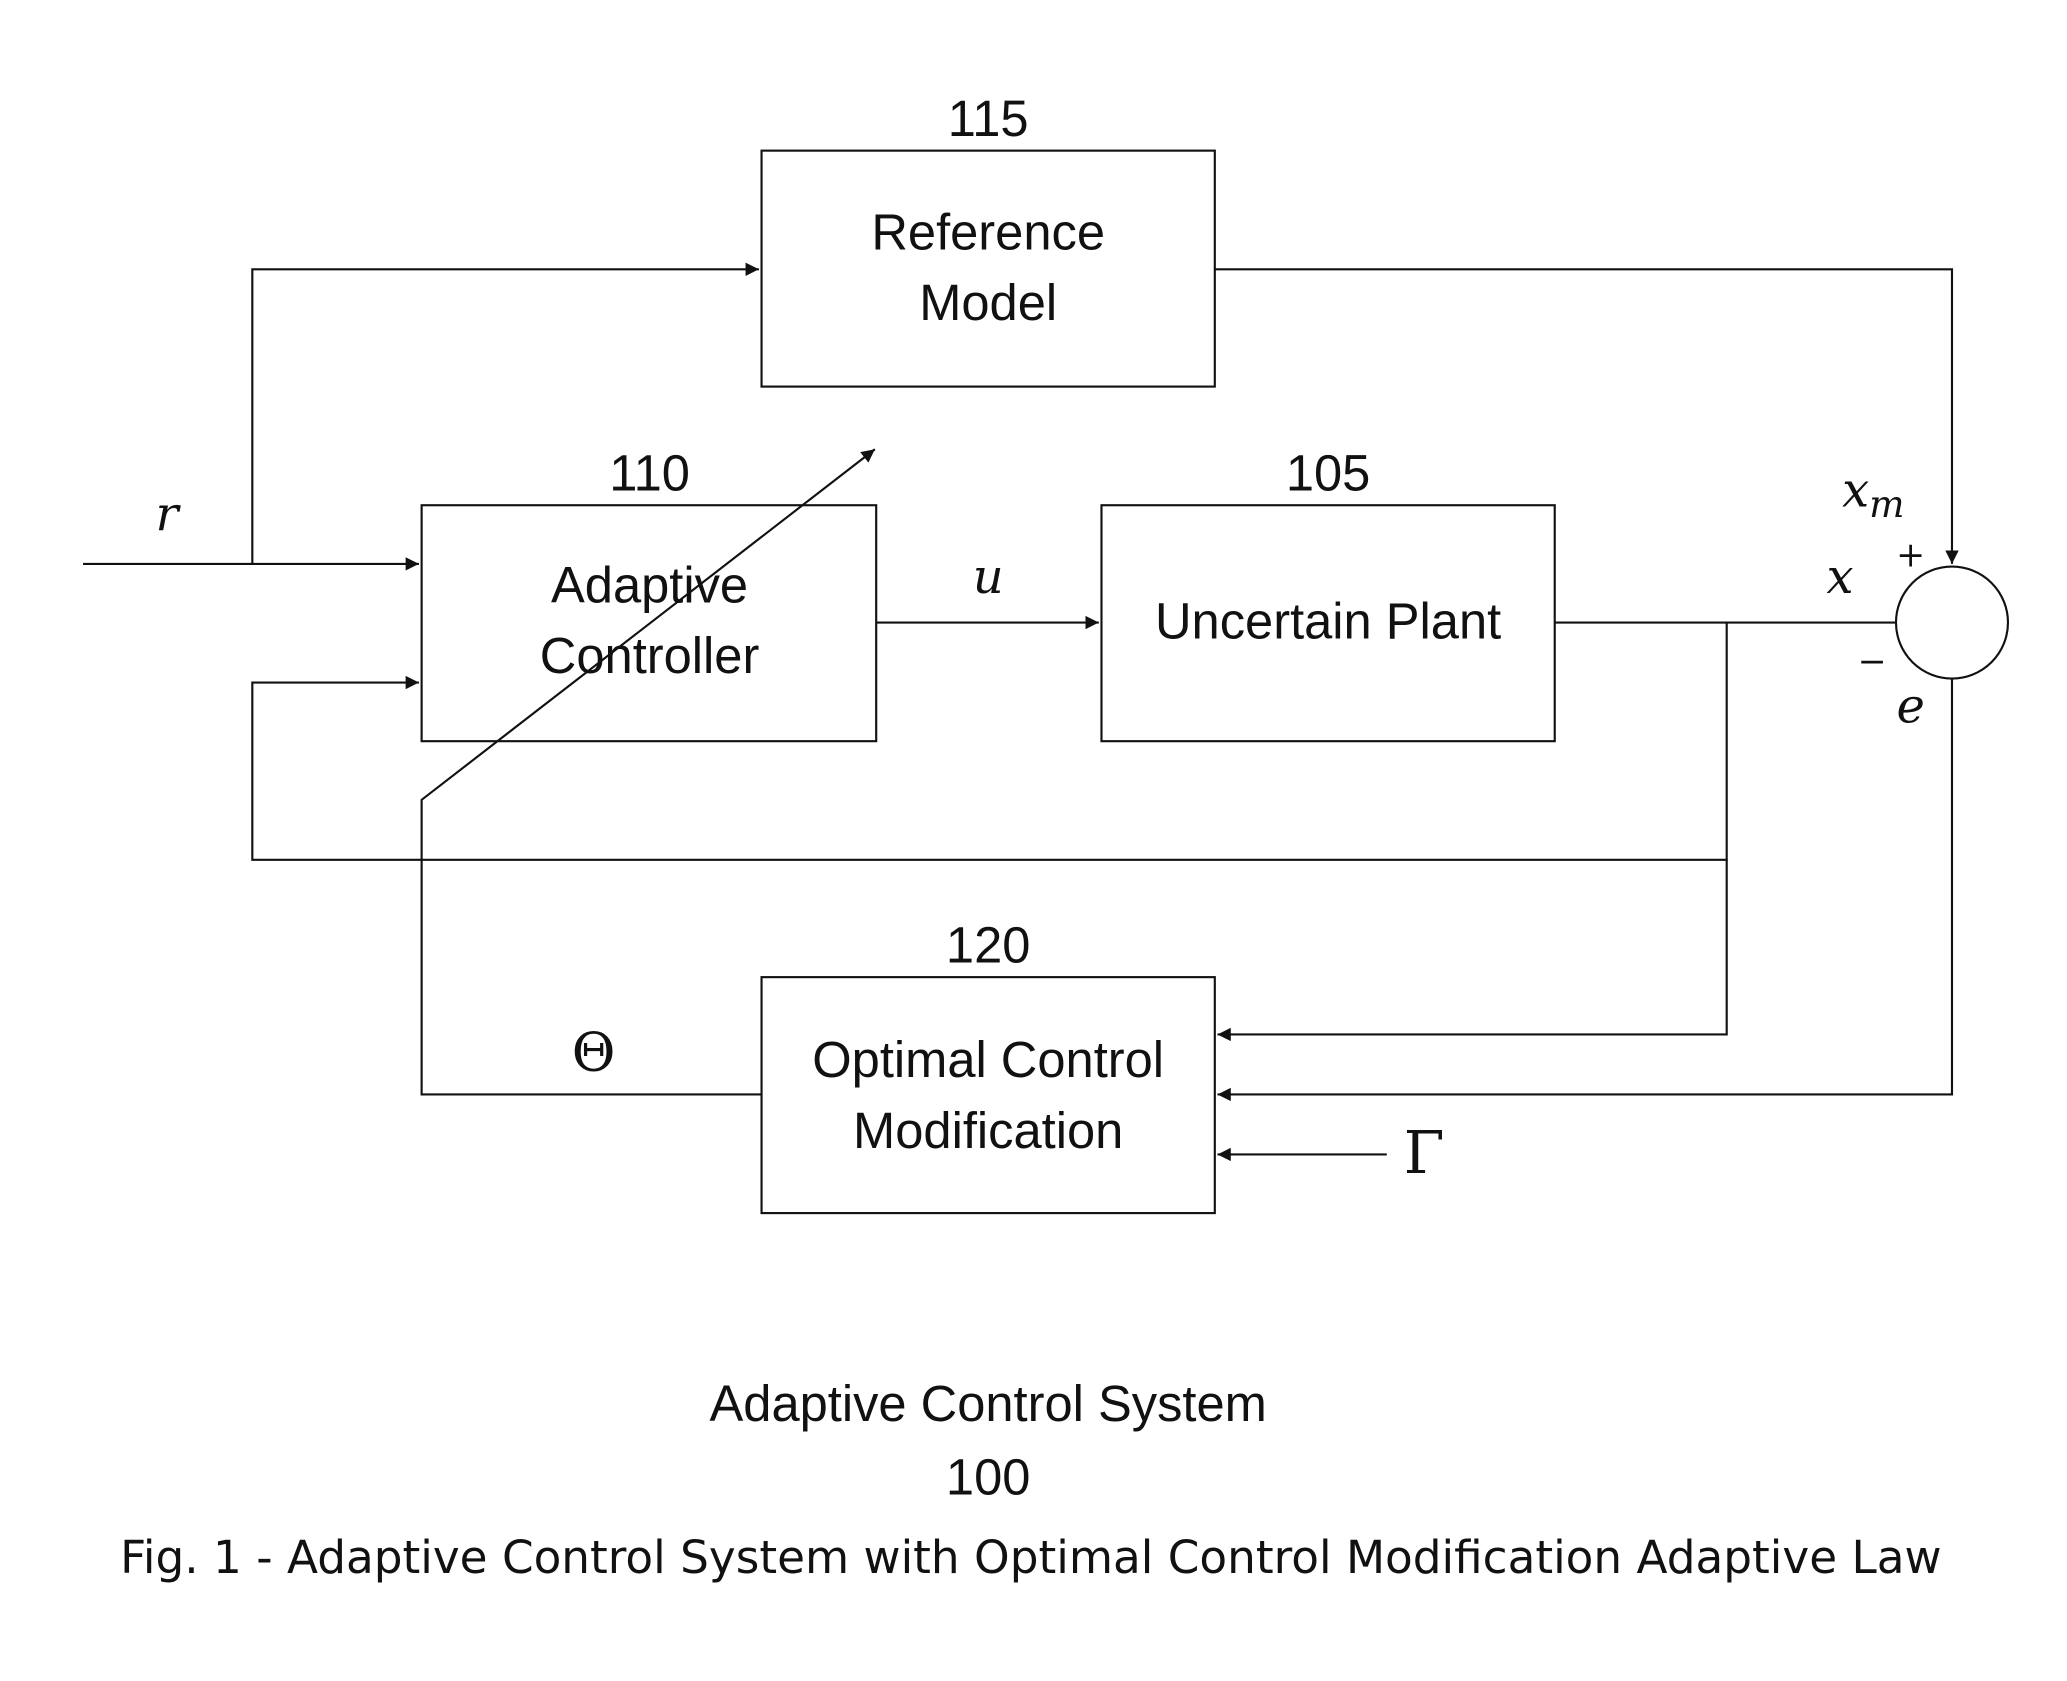  I want to click on reference-model-block: 115 Reference Model, so click(988, 239).